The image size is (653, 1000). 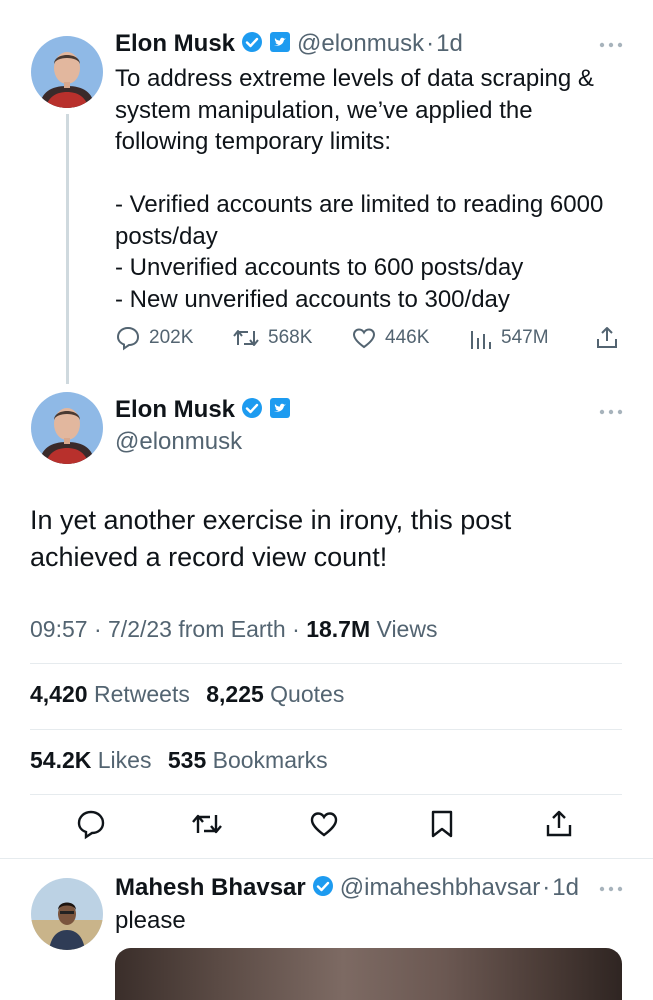 I want to click on quotes-label: Quotes, so click(x=307, y=694).